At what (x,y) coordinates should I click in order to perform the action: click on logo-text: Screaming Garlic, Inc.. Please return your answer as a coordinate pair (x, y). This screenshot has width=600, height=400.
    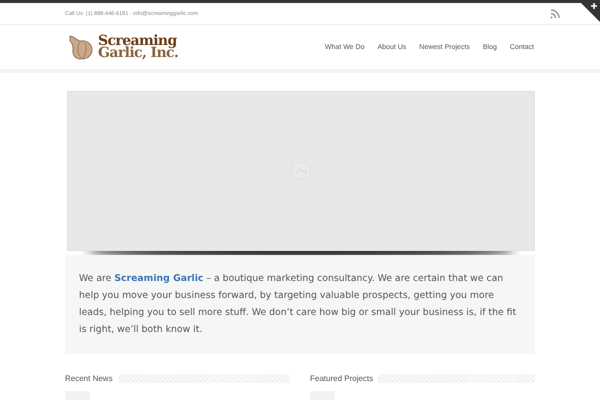
    Looking at the image, I should click on (138, 47).